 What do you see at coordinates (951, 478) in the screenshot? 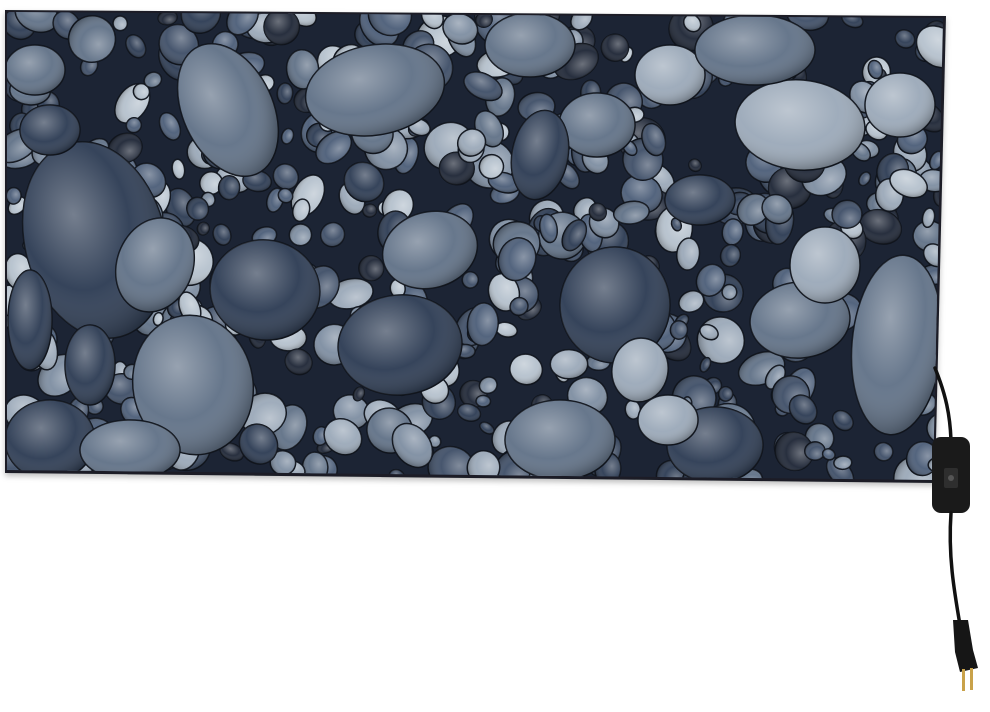
I see `switch-indicator-icon` at bounding box center [951, 478].